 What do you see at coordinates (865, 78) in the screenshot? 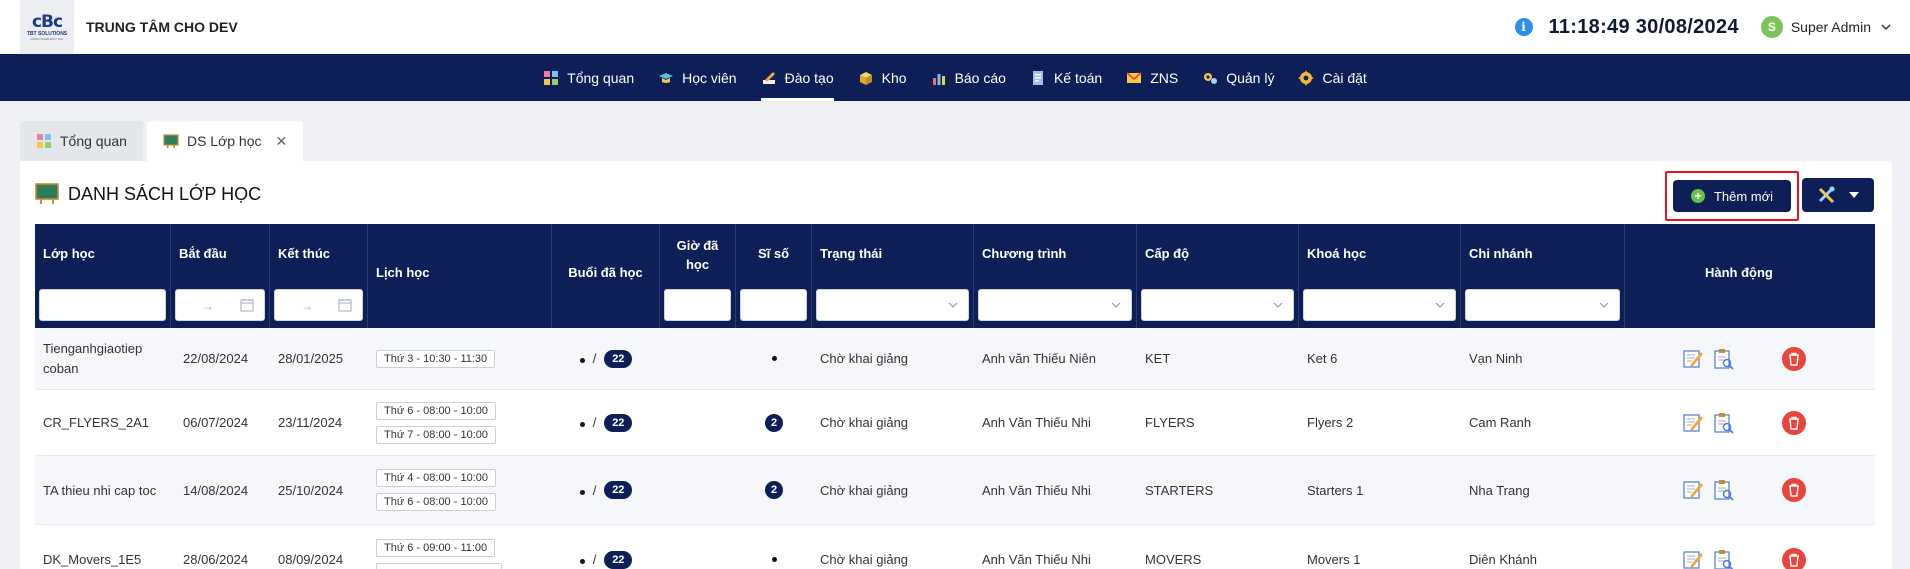
I see `box-icon` at bounding box center [865, 78].